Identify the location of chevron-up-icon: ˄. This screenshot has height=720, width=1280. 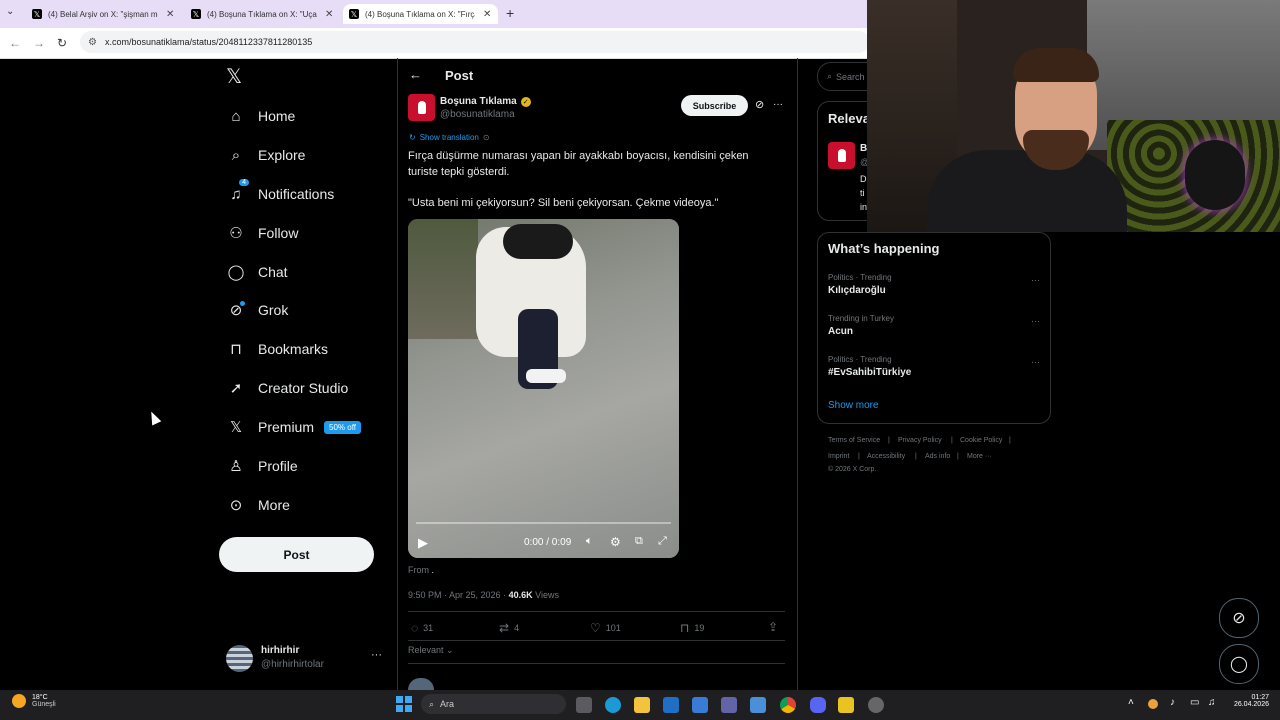
(1131, 702).